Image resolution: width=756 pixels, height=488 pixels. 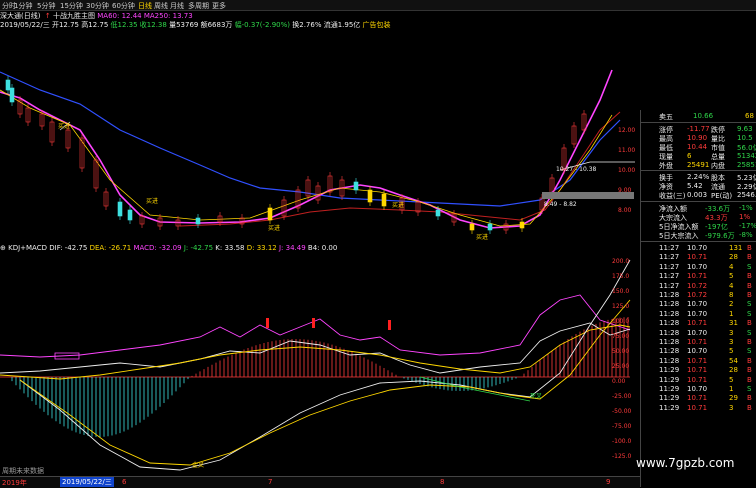 I want to click on macd-axis-tick: 75.00, so click(x=620, y=336).